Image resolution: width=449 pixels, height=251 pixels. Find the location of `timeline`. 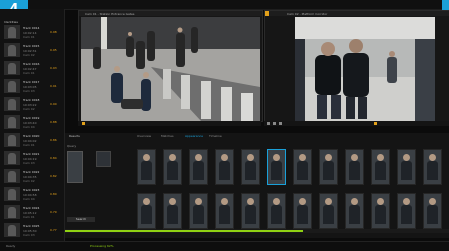

timeline is located at coordinates (257, 231).